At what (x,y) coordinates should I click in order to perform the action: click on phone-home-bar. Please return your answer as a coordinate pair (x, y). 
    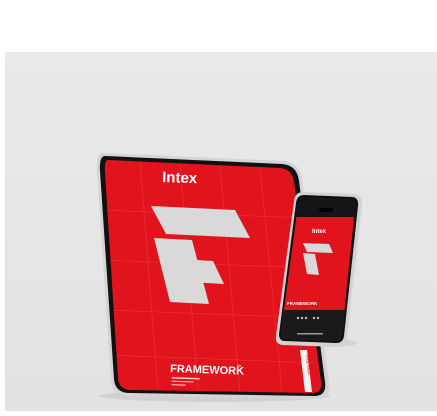
    Looking at the image, I should click on (310, 334).